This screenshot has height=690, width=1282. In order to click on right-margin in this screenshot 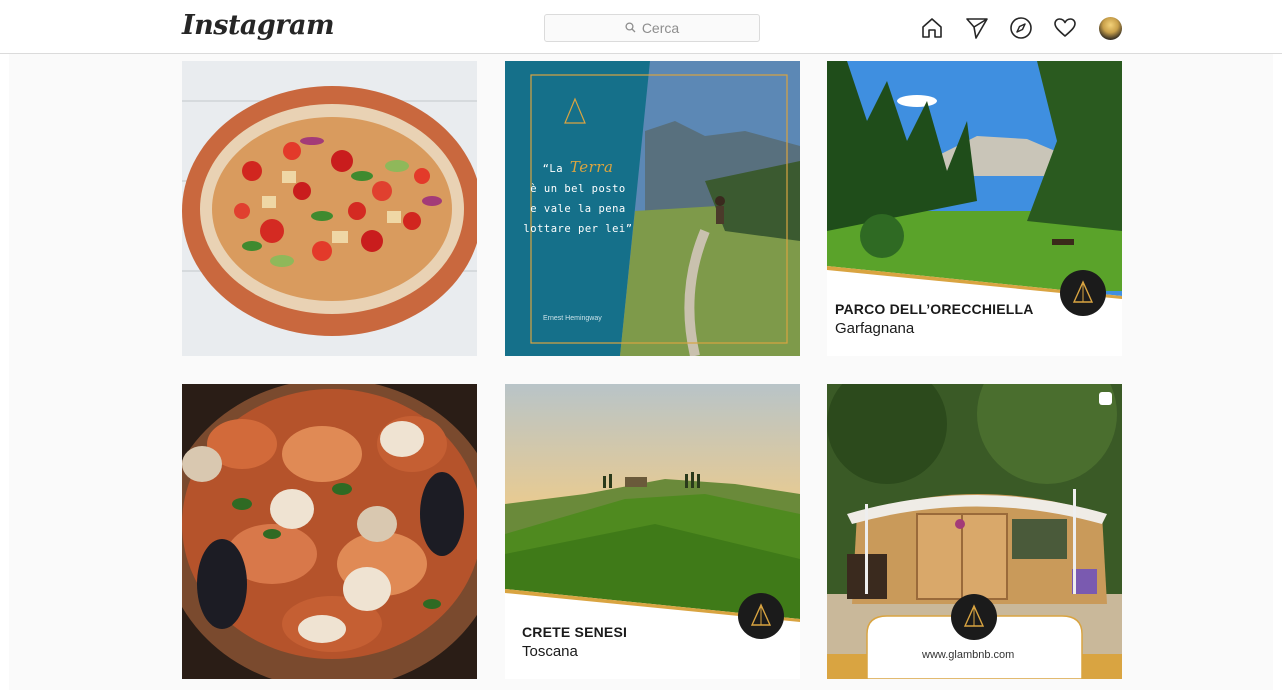, I will do `click(1277, 345)`.